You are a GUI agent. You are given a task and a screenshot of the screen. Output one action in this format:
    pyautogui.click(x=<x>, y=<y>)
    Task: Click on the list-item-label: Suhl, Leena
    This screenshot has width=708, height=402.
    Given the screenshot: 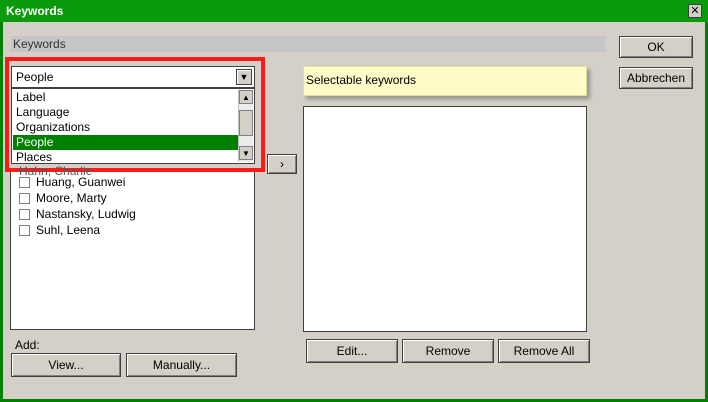 What is the action you would take?
    pyautogui.click(x=68, y=230)
    